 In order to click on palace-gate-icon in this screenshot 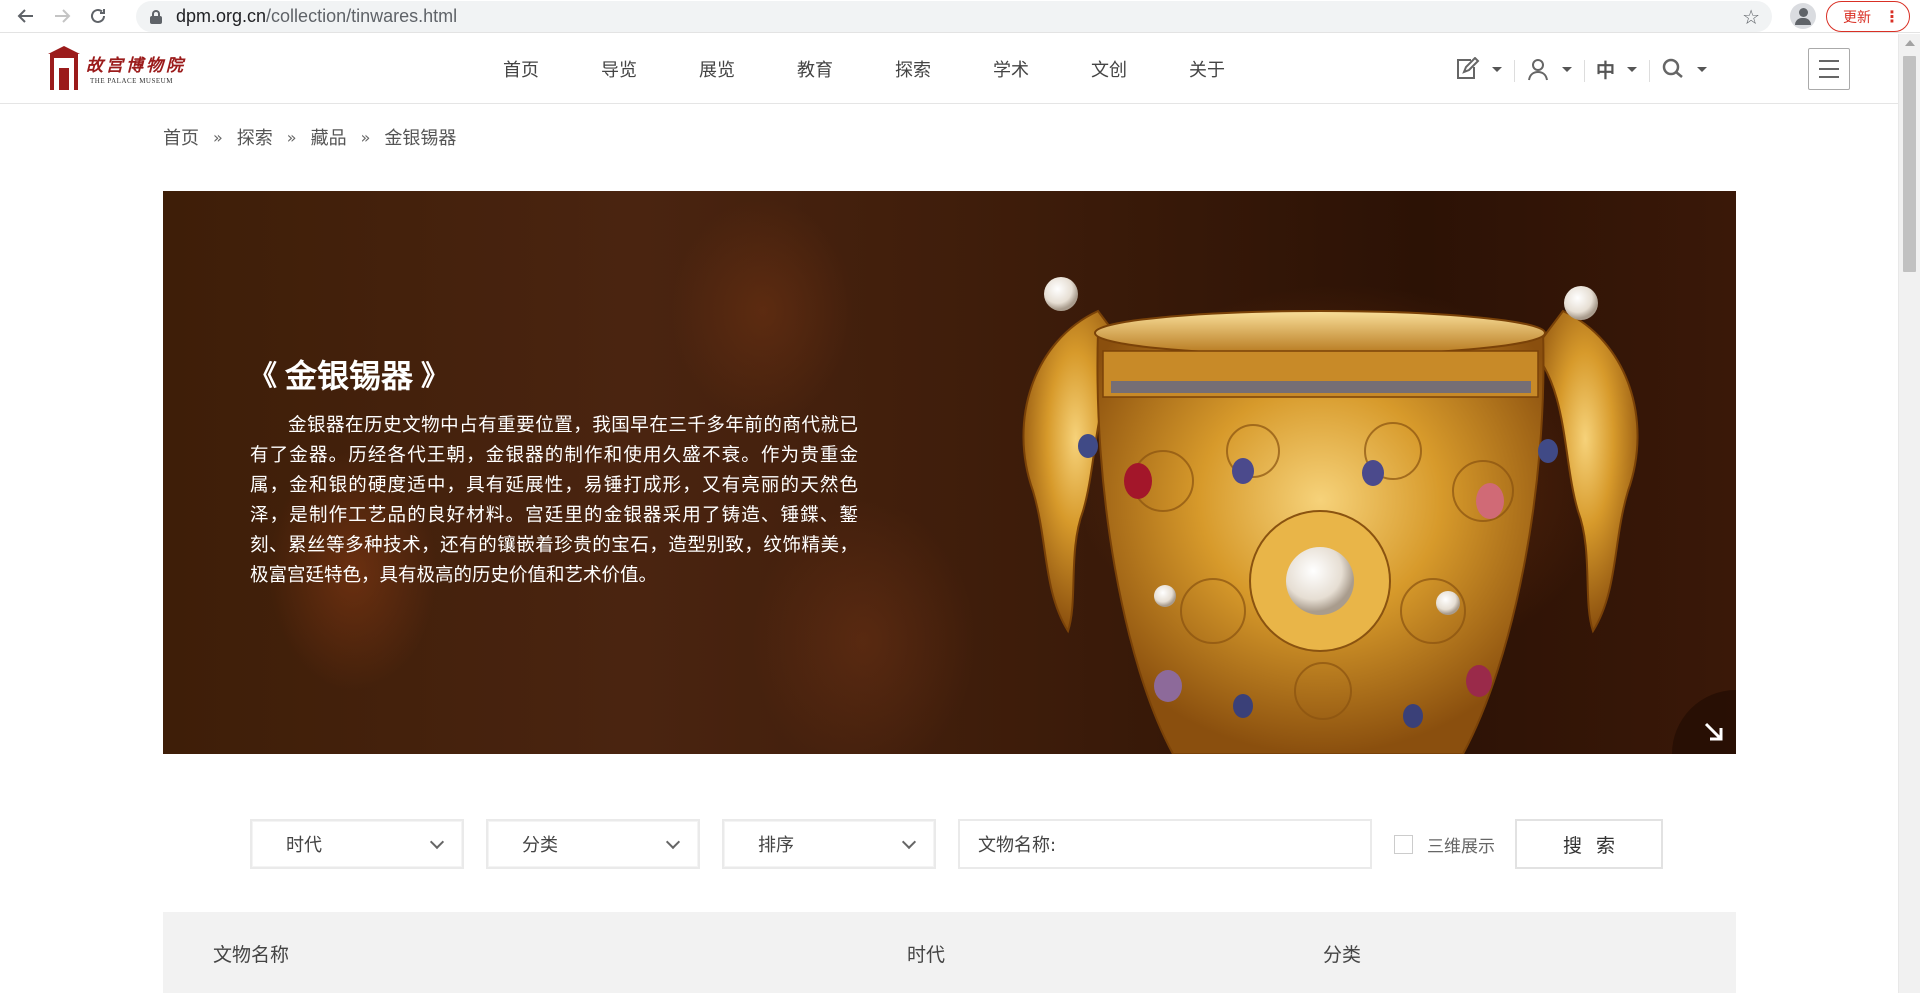, I will do `click(64, 68)`.